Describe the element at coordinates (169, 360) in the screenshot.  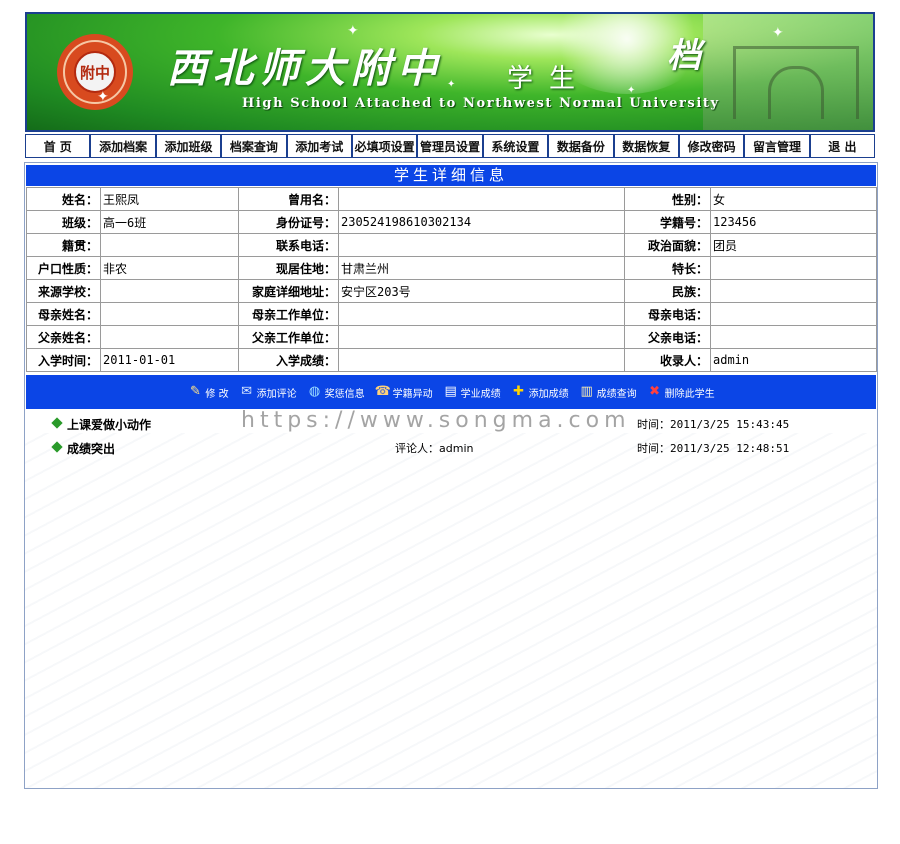
I see `field-value: 2011-01-01` at that location.